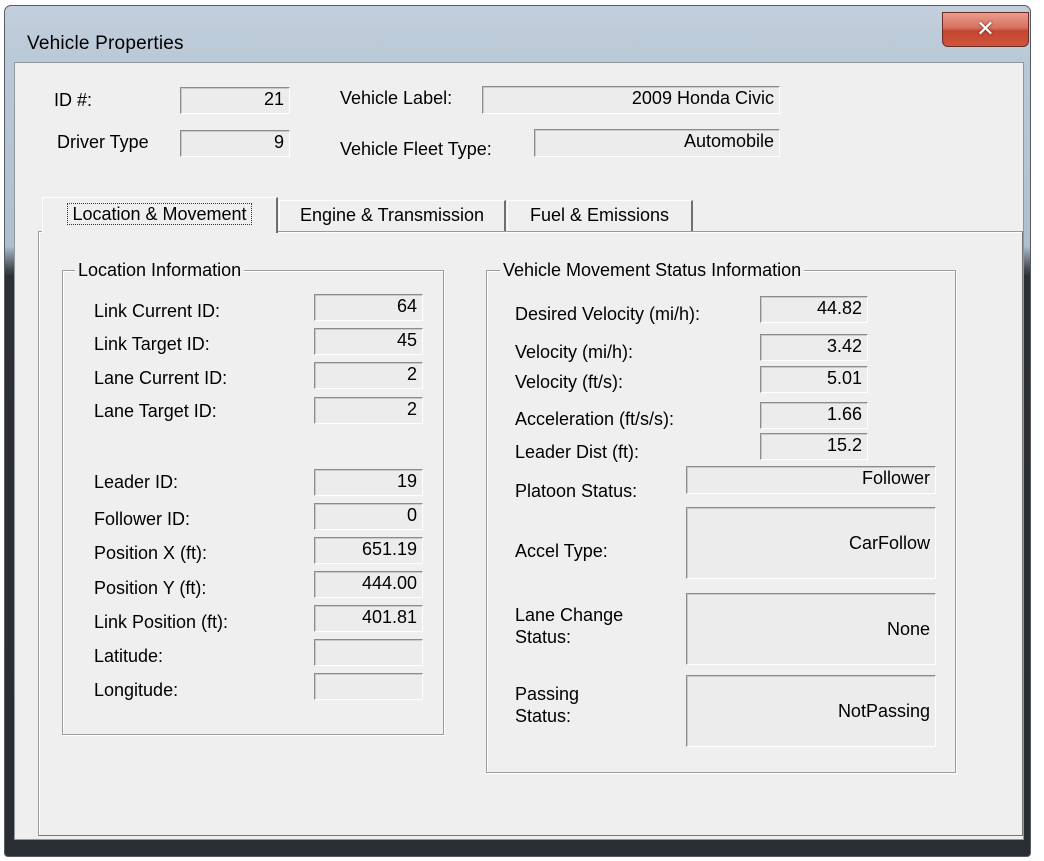 This screenshot has width=1044, height=861. I want to click on position-y-label: Position Y (ft):, so click(150, 588).